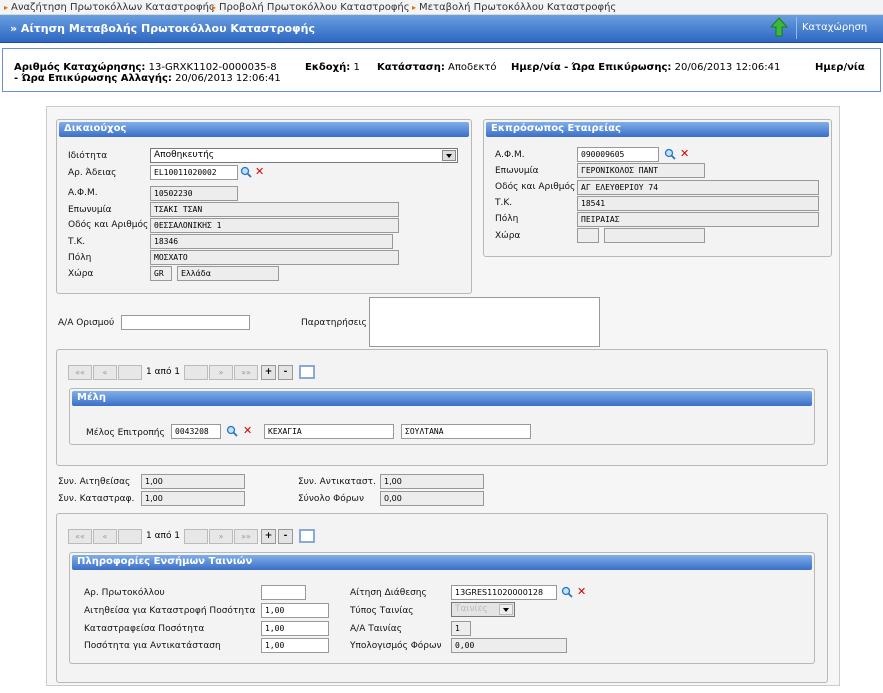 This screenshot has height=693, width=883. I want to click on destr-qty-label: Καταστραφείσα Ποσότητα, so click(144, 629).